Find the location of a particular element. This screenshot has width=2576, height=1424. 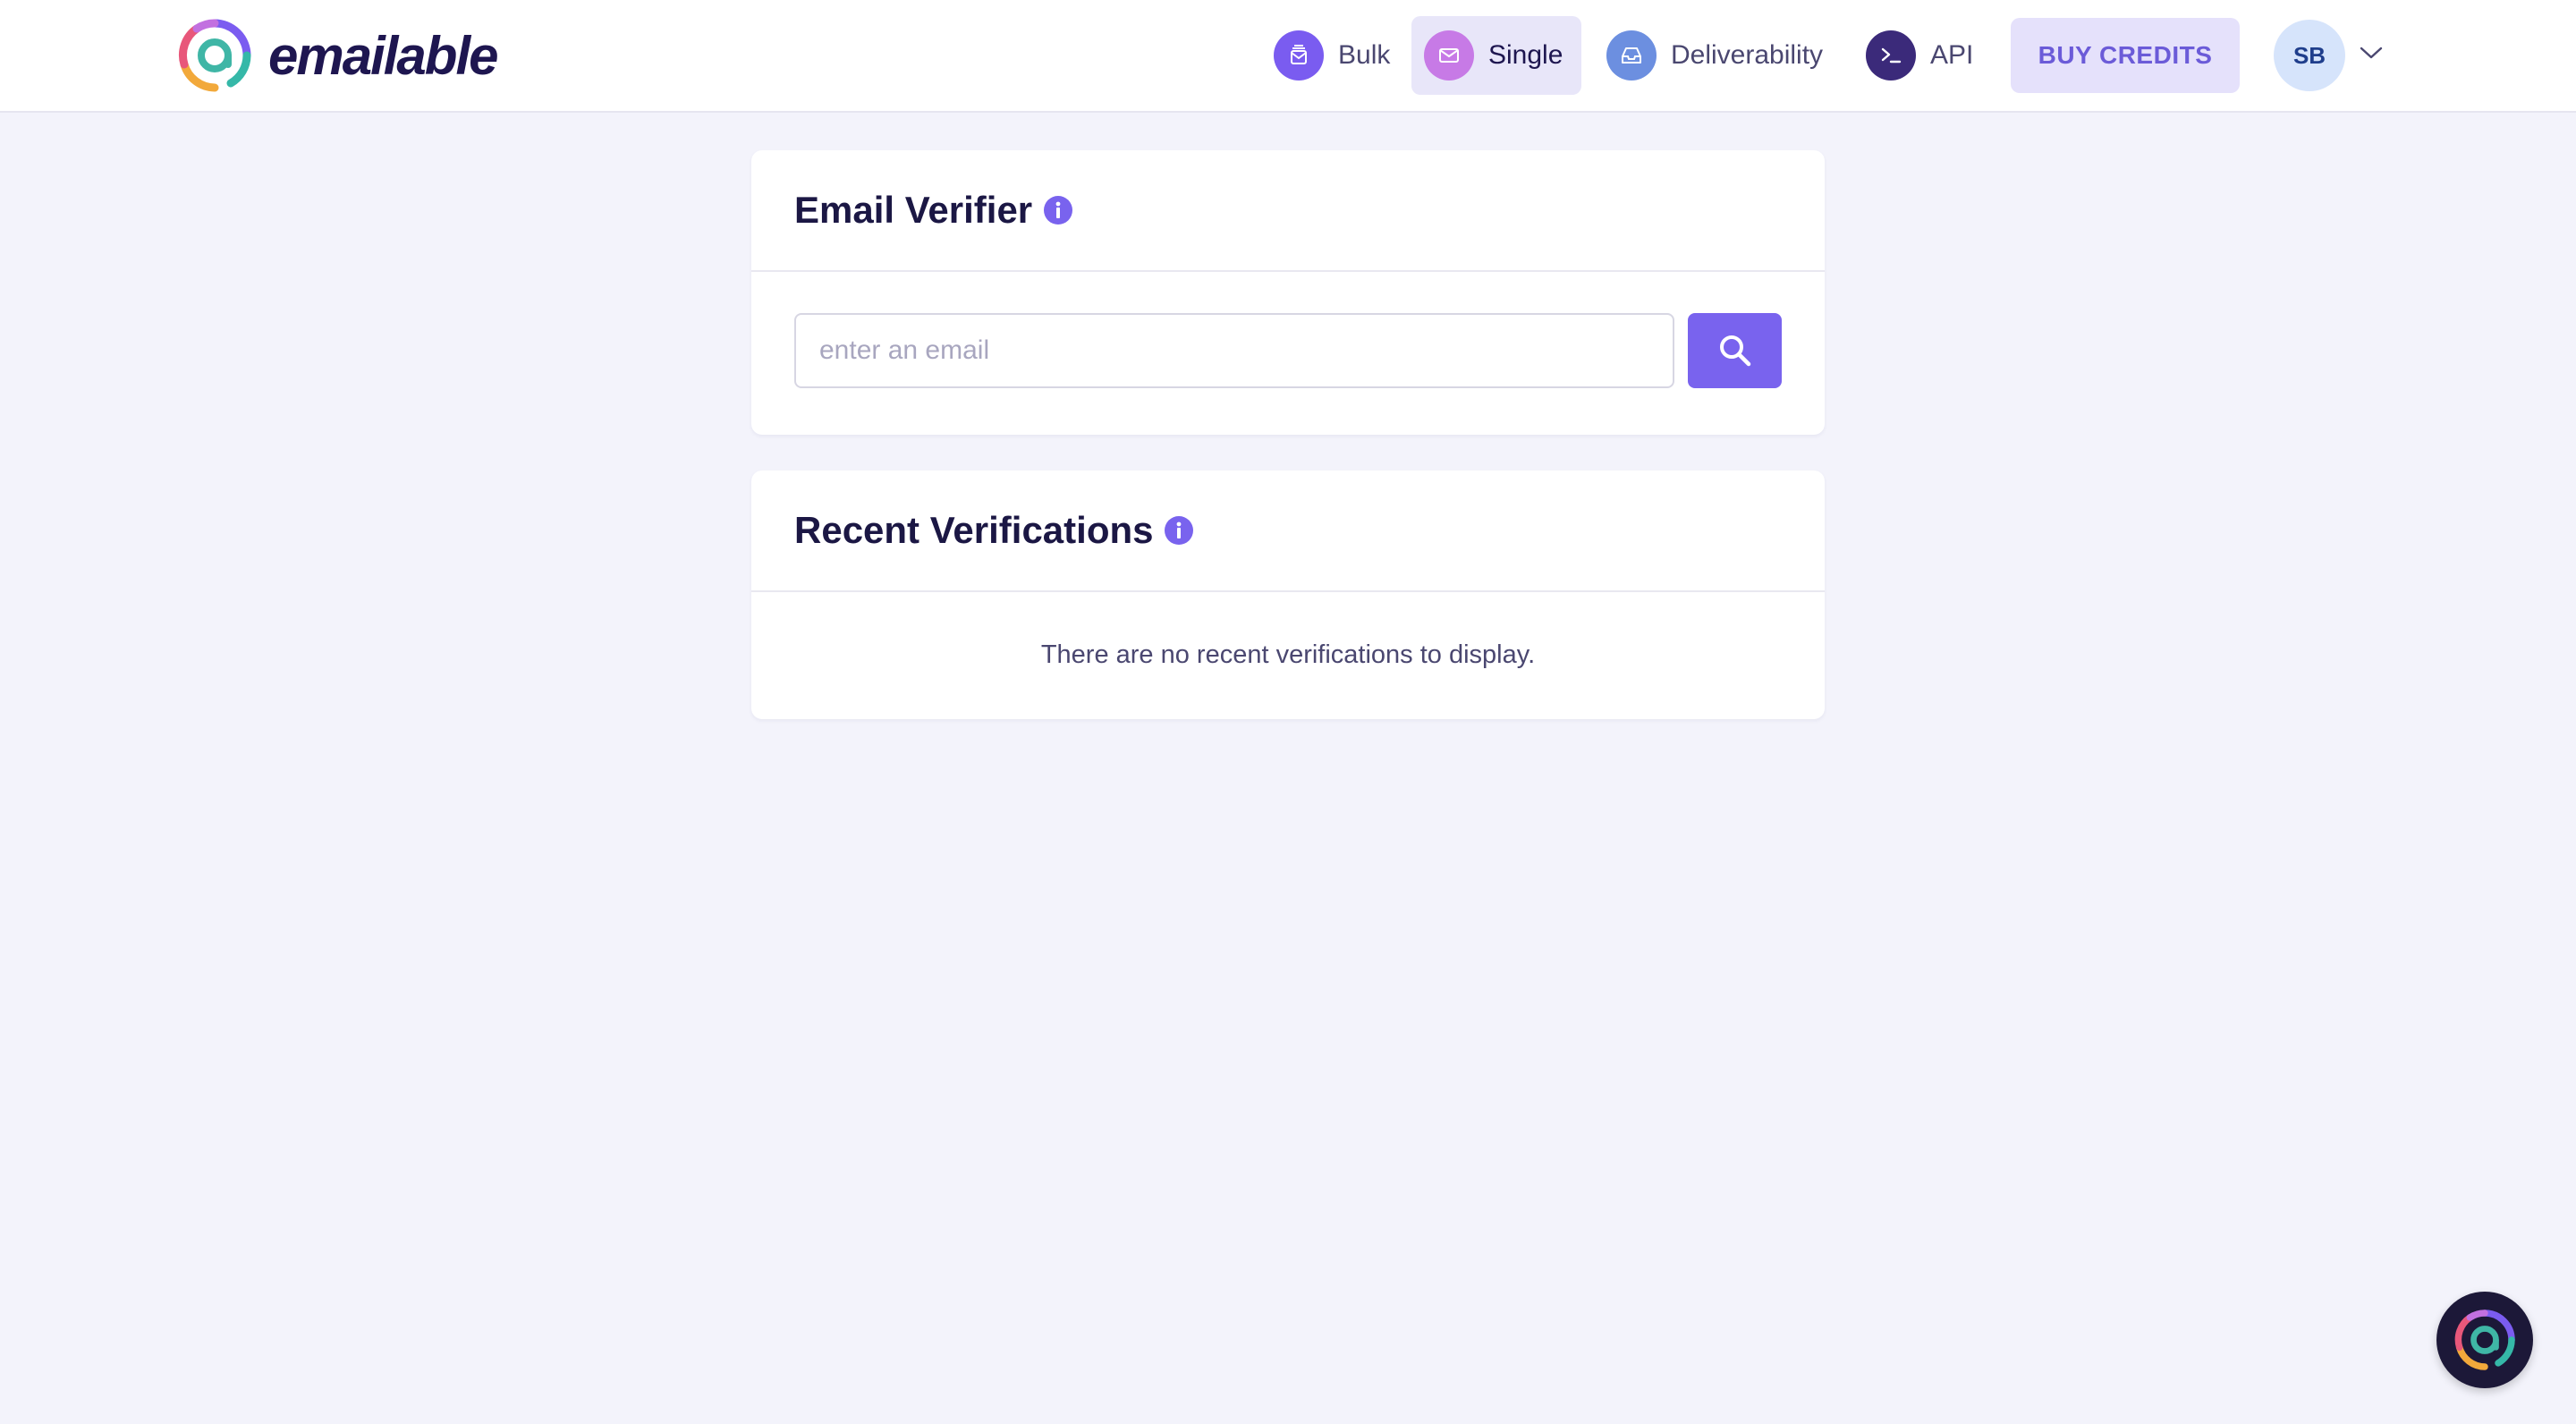

card-header: Email Verifier is located at coordinates (1288, 211).